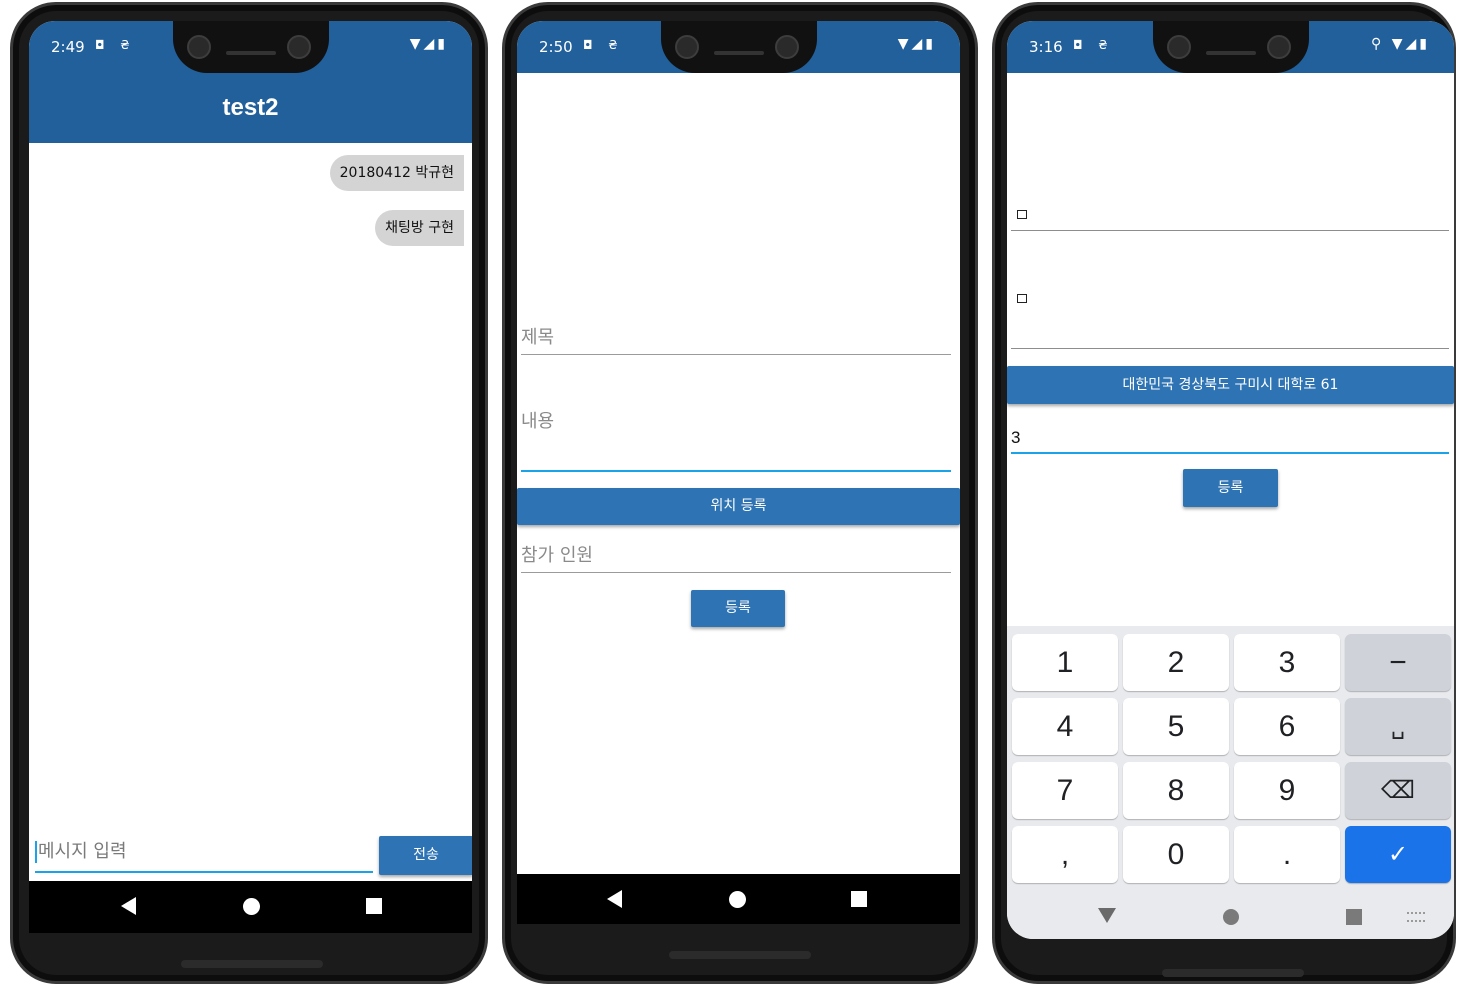 This screenshot has width=1458, height=984. What do you see at coordinates (68, 47) in the screenshot?
I see `status-time: 2:49` at bounding box center [68, 47].